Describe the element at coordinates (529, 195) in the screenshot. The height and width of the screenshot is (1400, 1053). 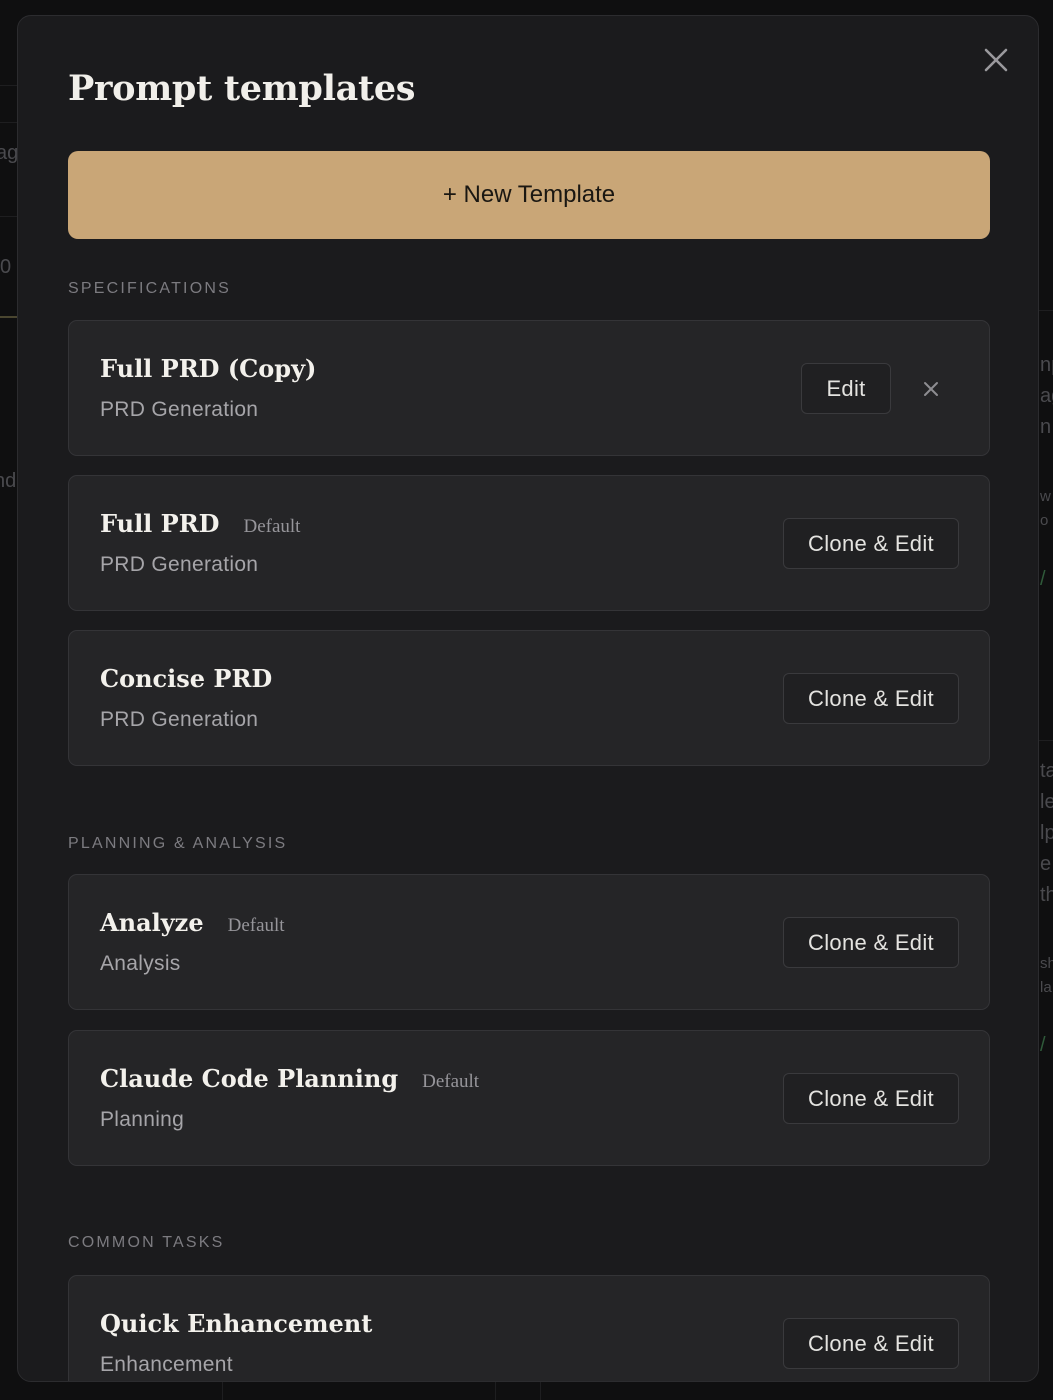
I see `new-template-button: + New Template` at that location.